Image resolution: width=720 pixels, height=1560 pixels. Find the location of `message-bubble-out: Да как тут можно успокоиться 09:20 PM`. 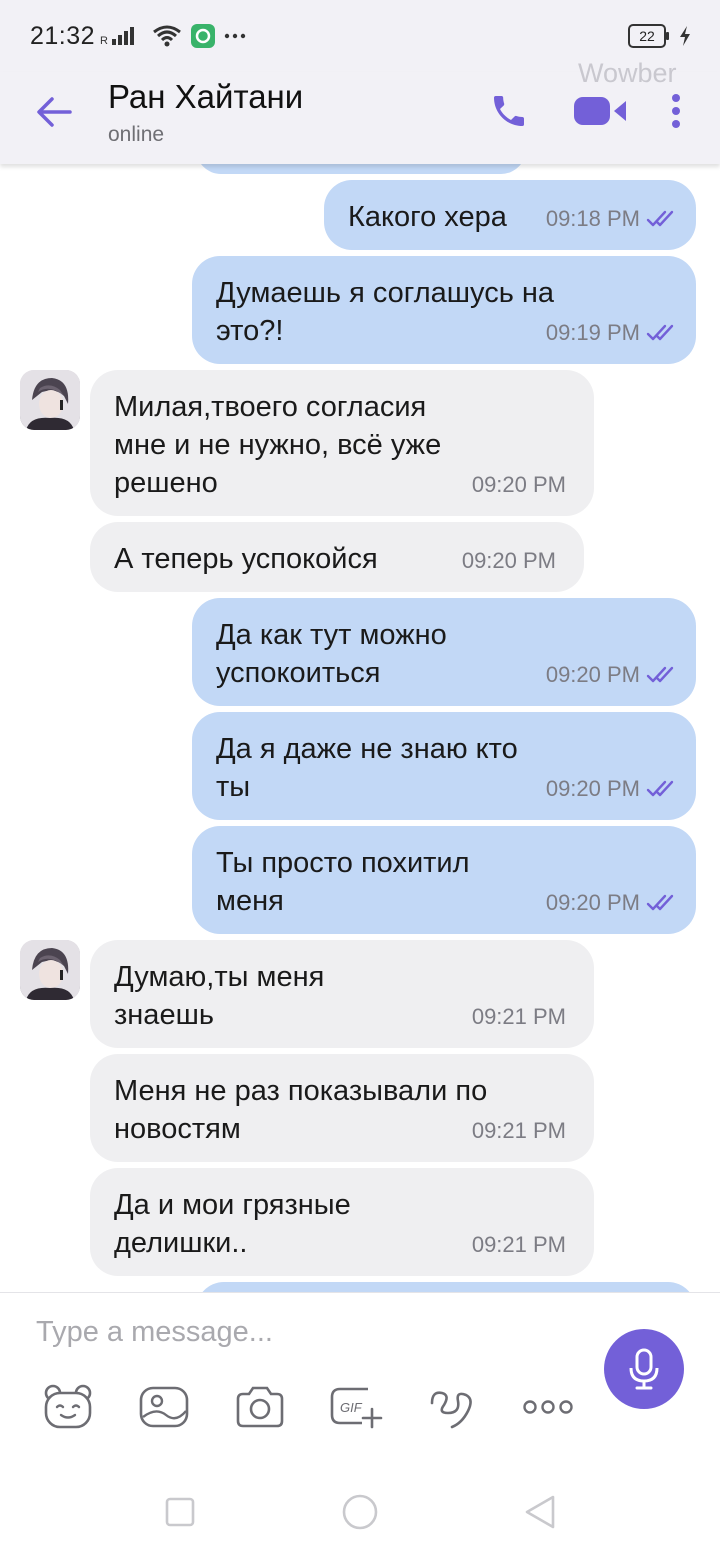

message-bubble-out: Да как тут можно успокоиться 09:20 PM is located at coordinates (444, 652).